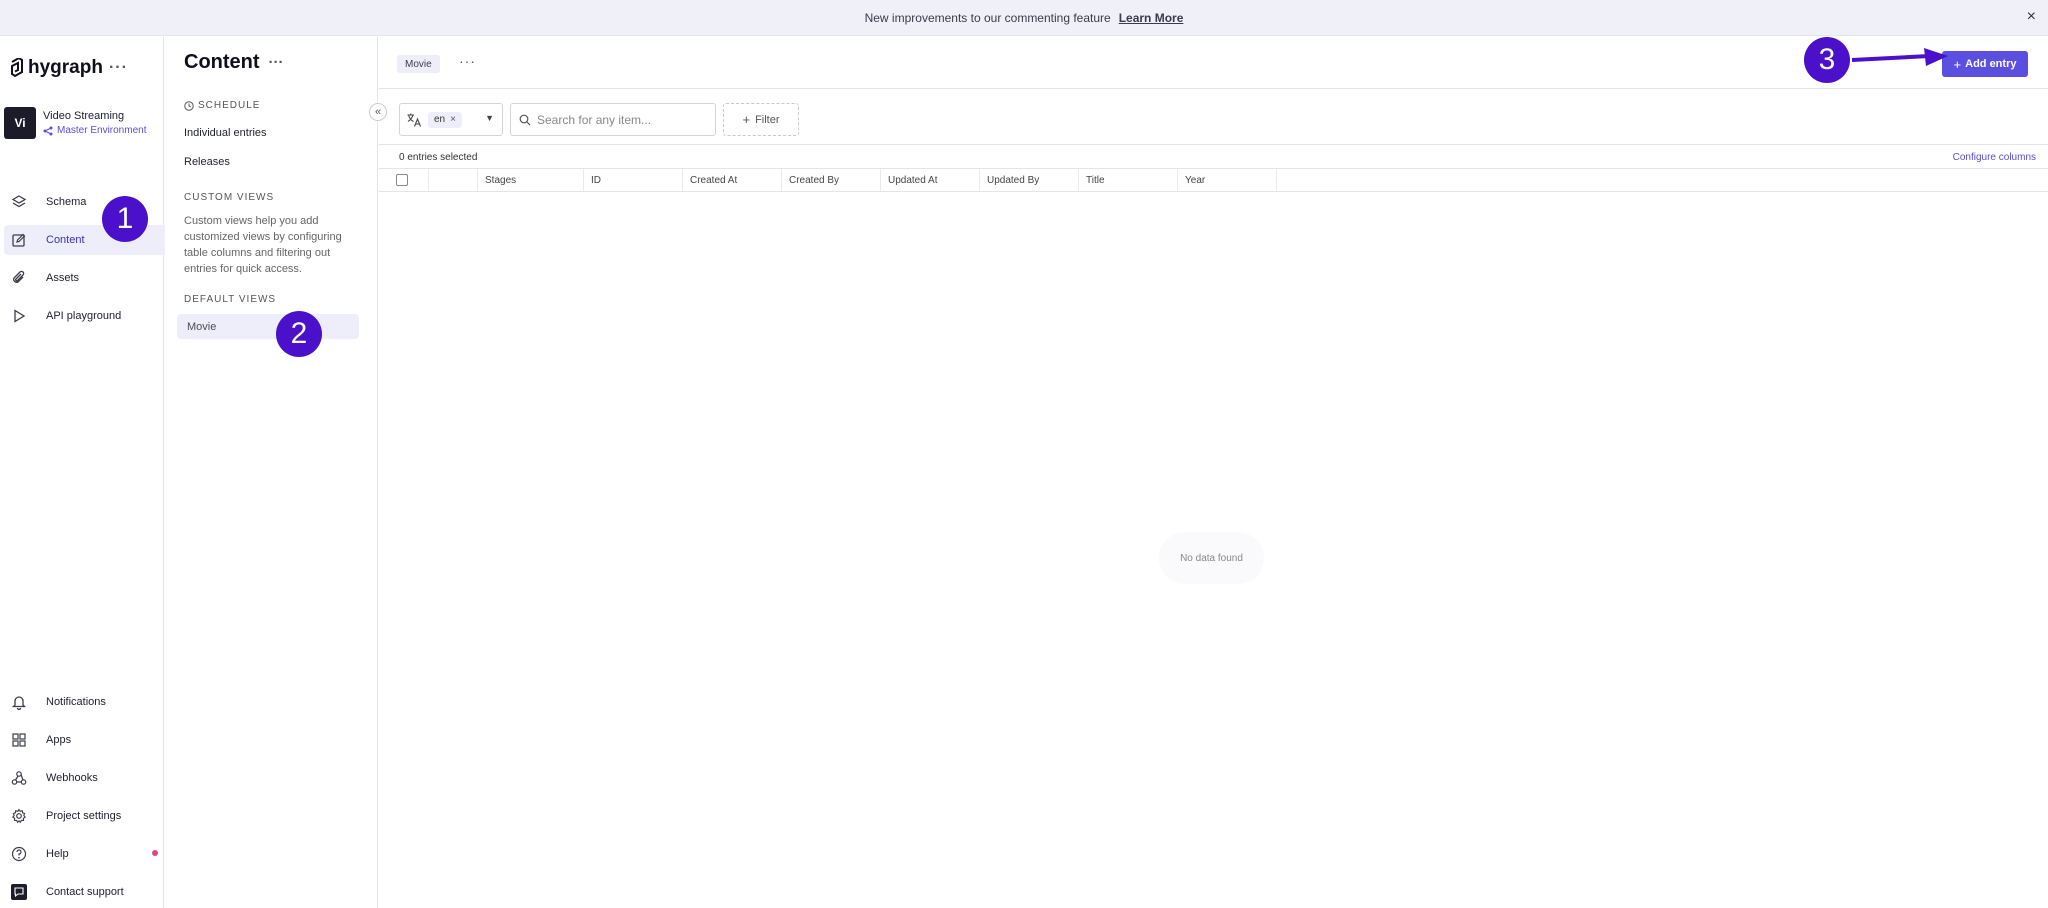  I want to click on column-header-created-by: Created By, so click(830, 180).